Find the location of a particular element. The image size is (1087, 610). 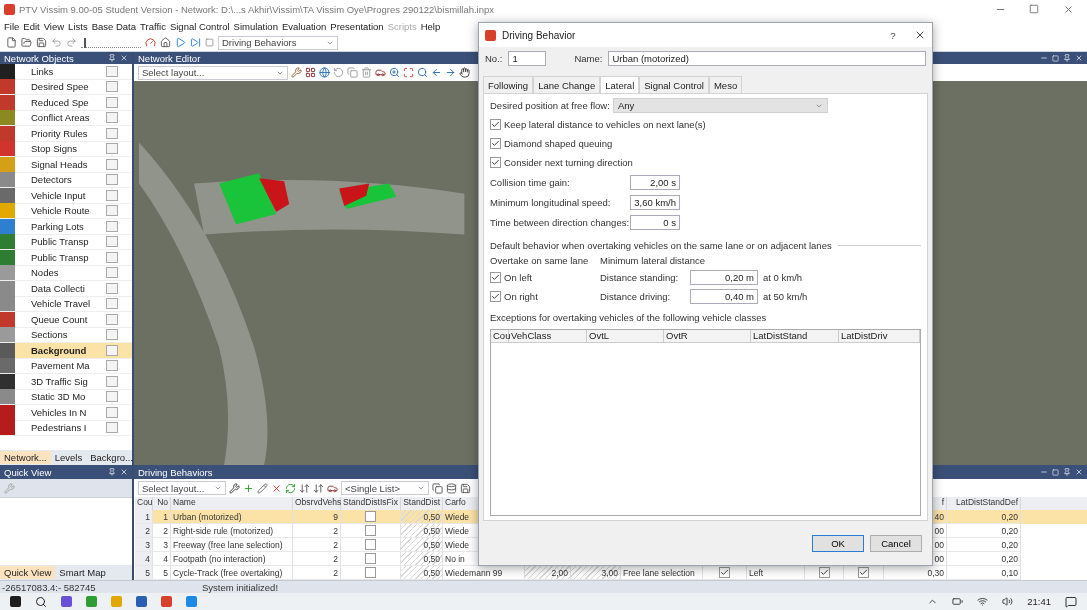

section-heading: Exceptions for overtaking vehicles of the following vehicle classes is located at coordinates (629, 317).